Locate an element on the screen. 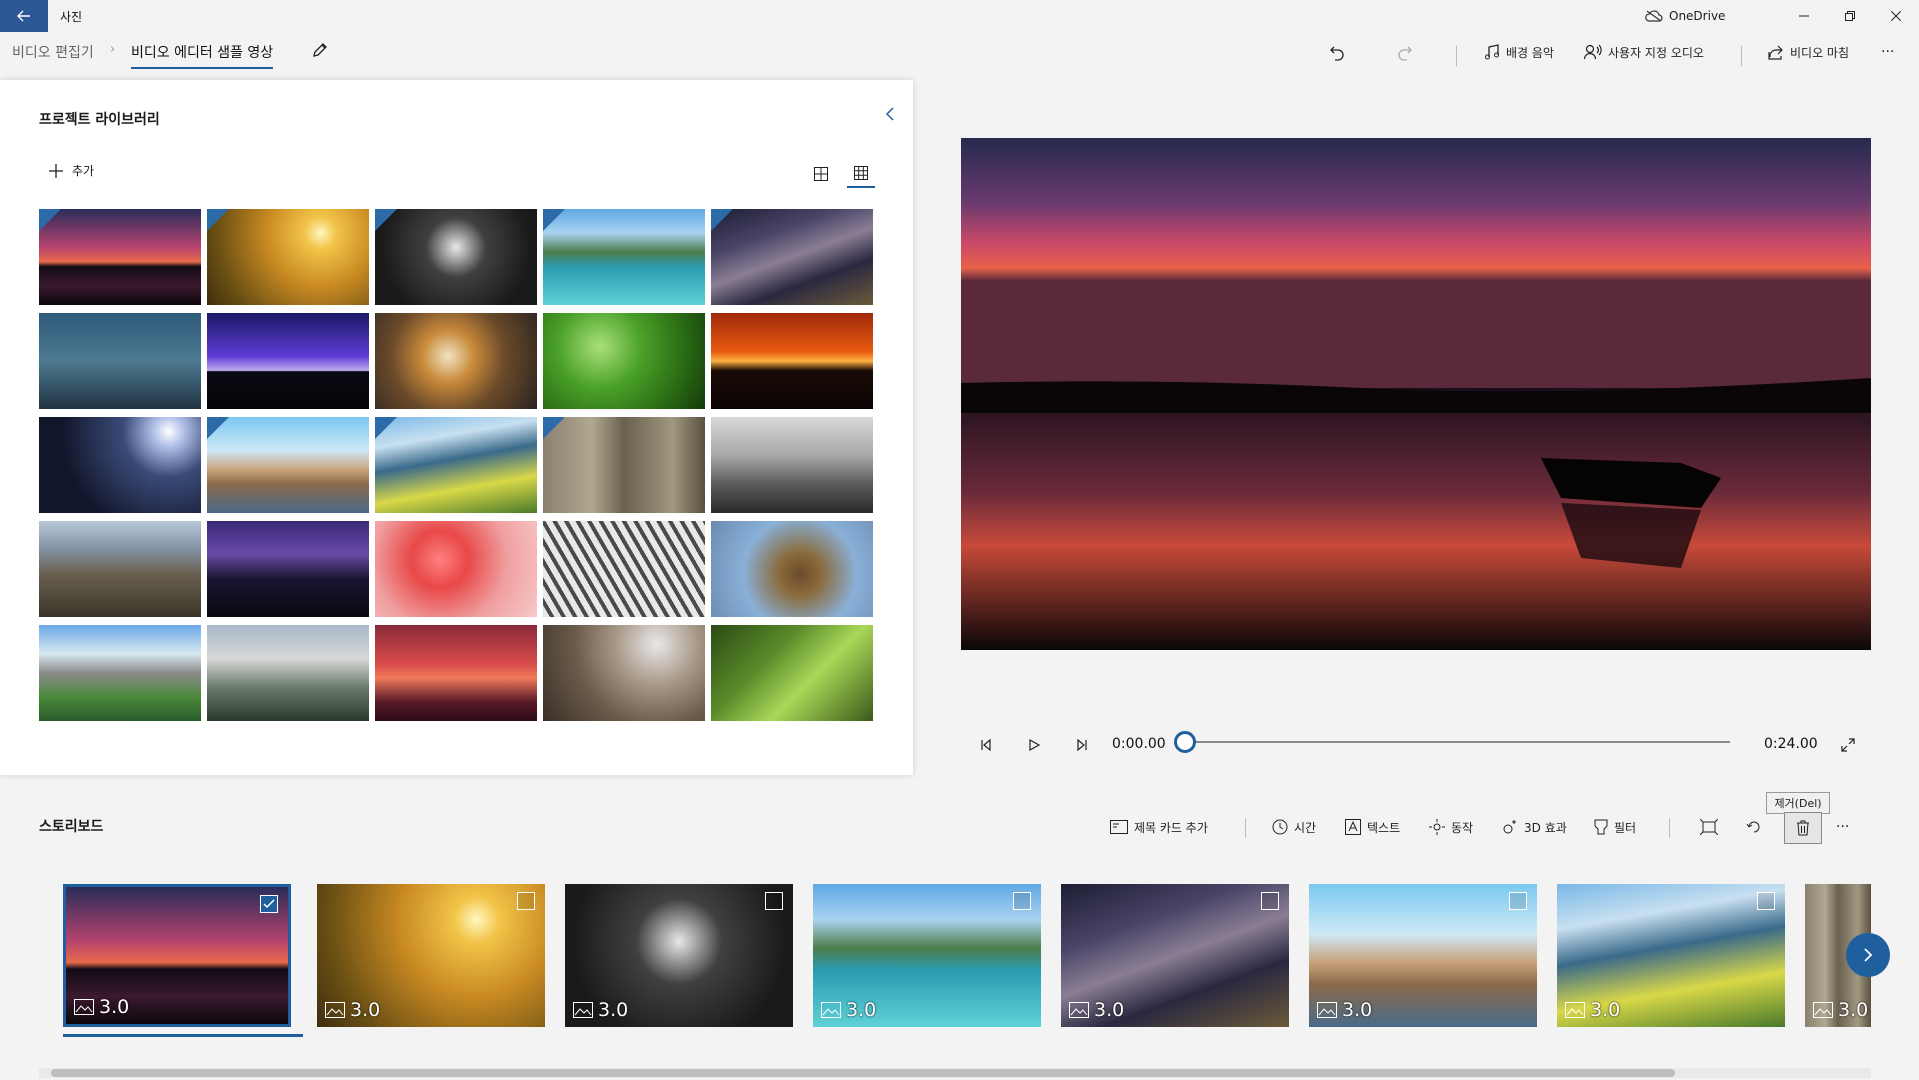 The width and height of the screenshot is (1919, 1080). media-thumbnail-metal-structure is located at coordinates (624, 569).